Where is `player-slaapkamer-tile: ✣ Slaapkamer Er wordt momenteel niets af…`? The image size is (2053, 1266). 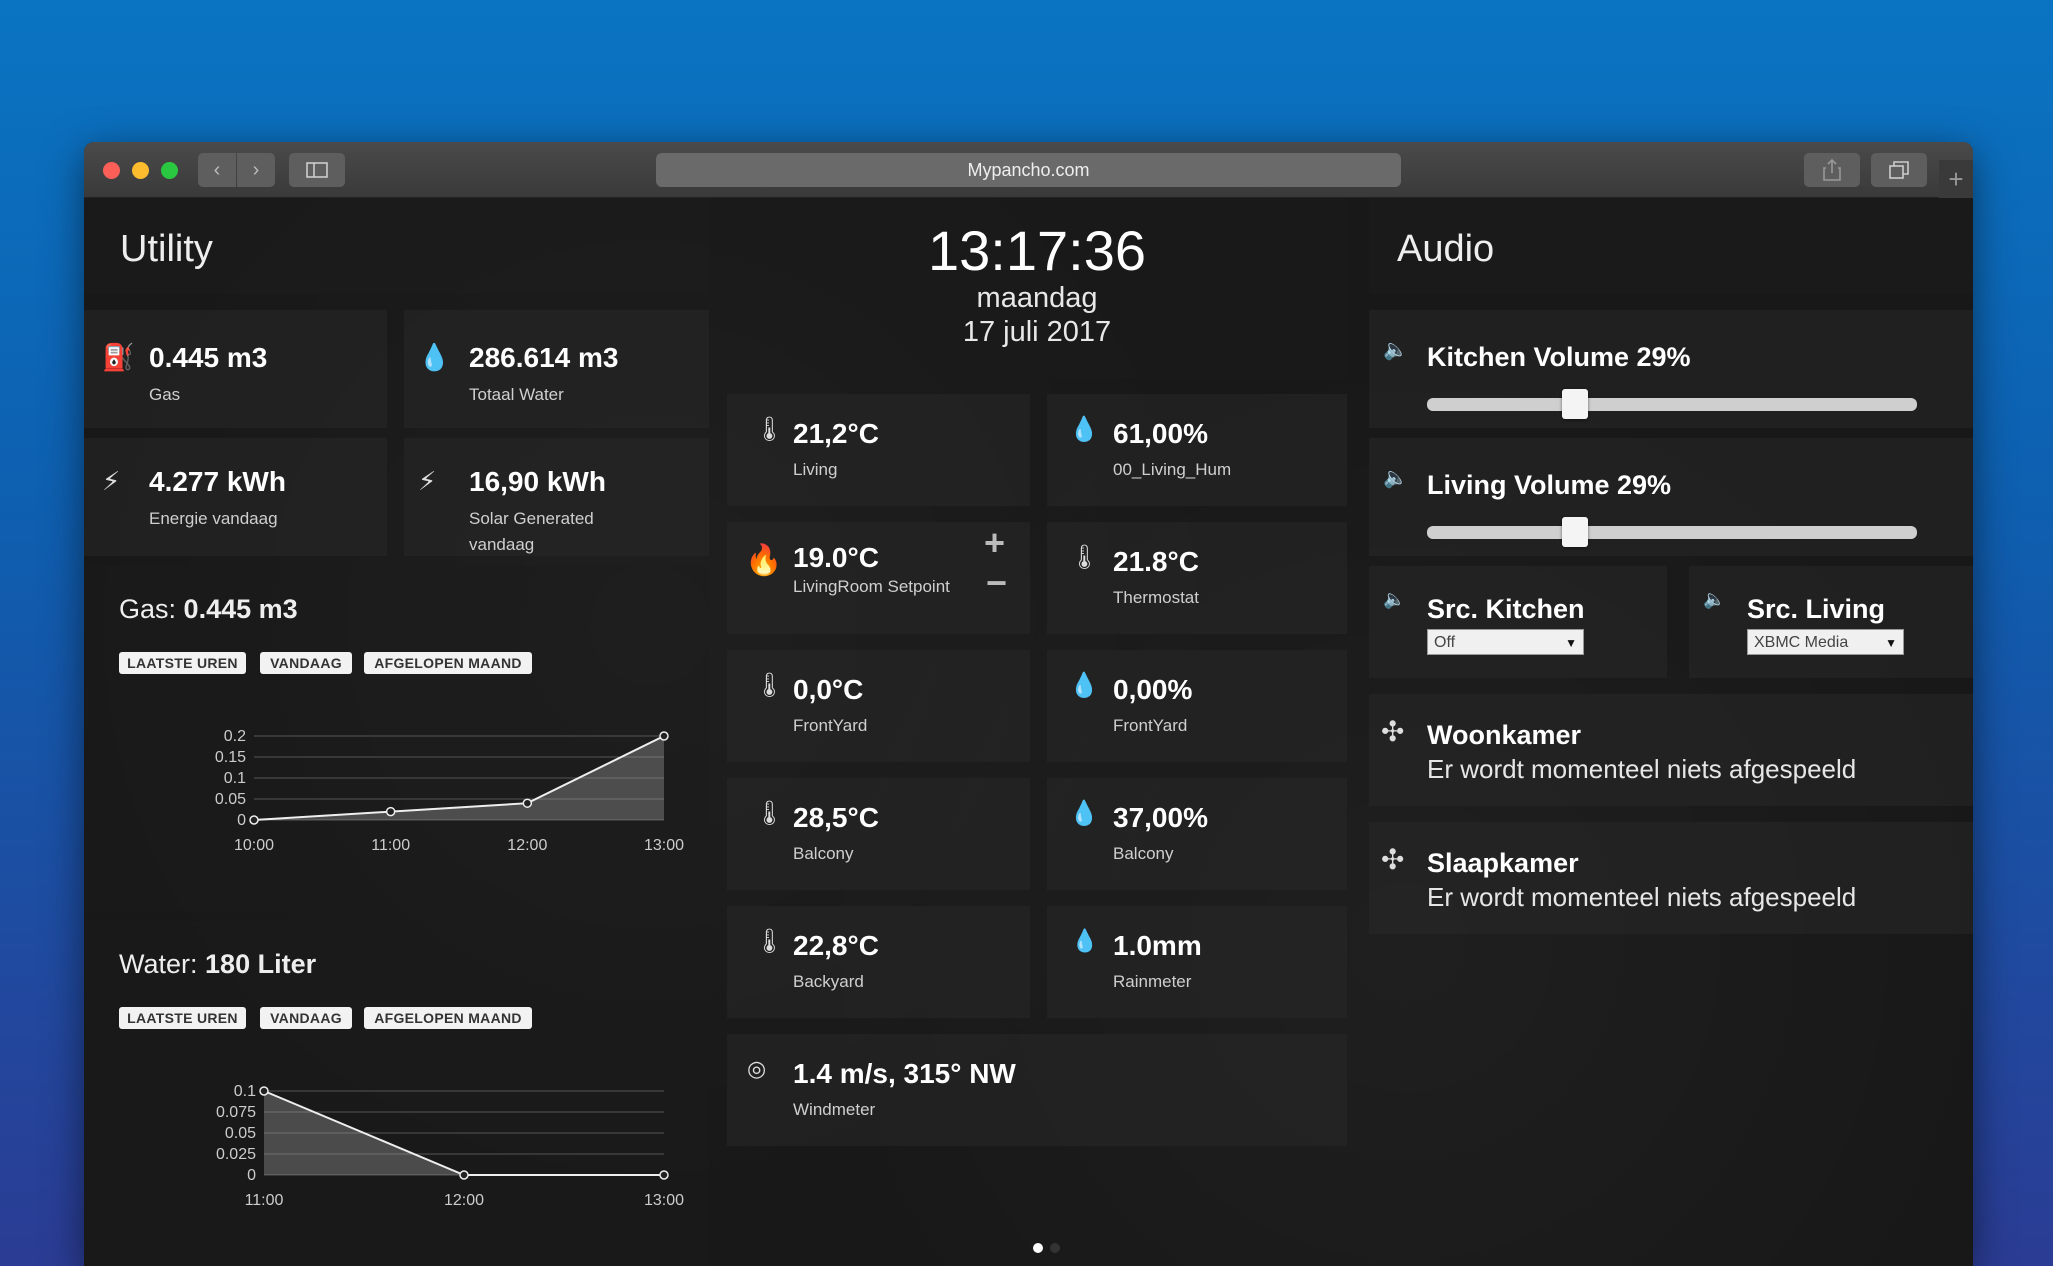
player-slaapkamer-tile: ✣ Slaapkamer Er wordt momenteel niets af… is located at coordinates (1671, 878).